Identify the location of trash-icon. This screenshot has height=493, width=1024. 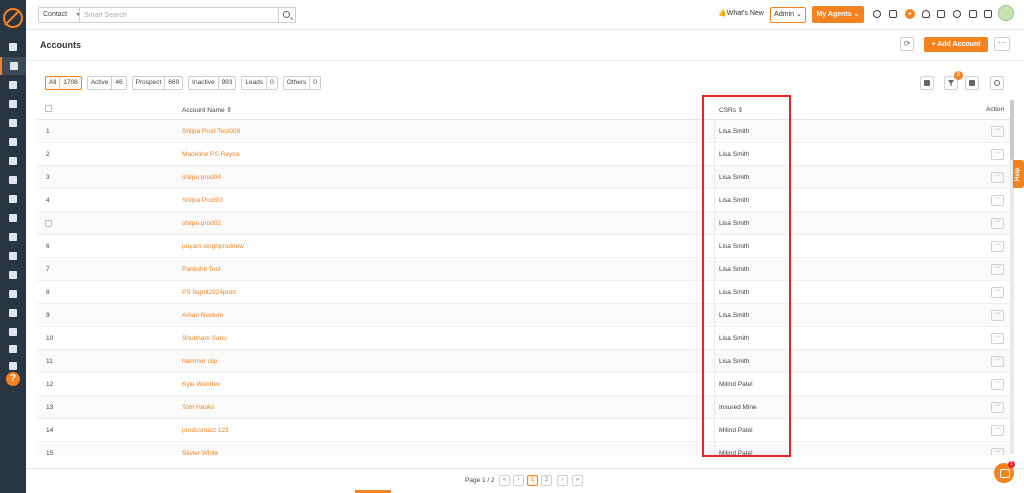
(988, 14).